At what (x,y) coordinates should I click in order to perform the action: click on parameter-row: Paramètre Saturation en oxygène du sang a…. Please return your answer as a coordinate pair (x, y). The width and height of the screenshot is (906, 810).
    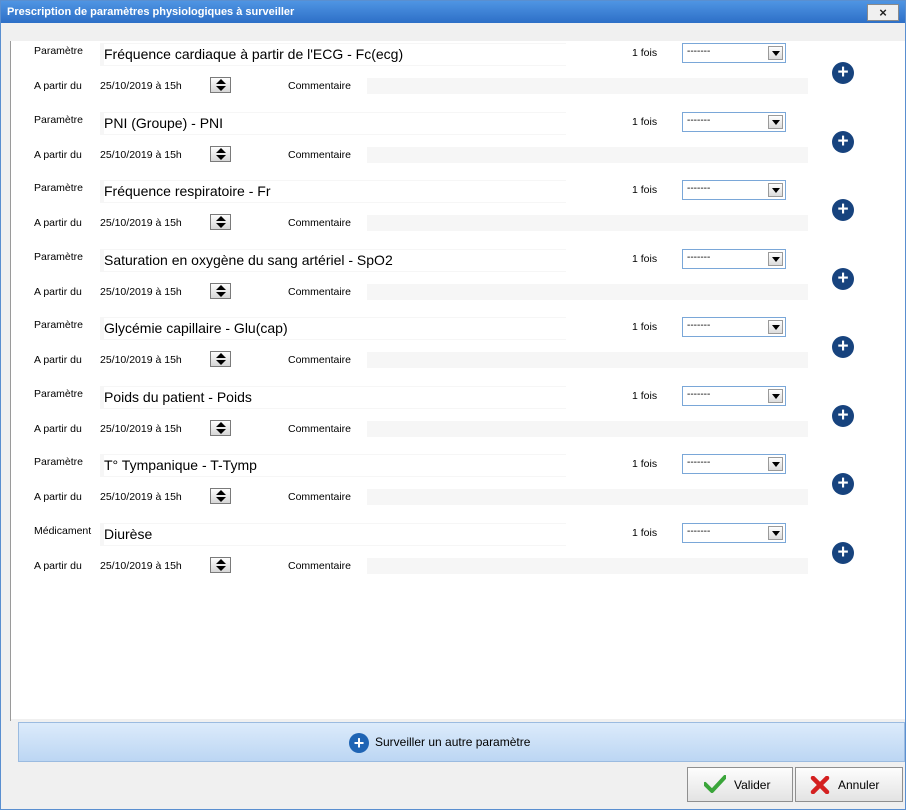
    Looking at the image, I should click on (457, 282).